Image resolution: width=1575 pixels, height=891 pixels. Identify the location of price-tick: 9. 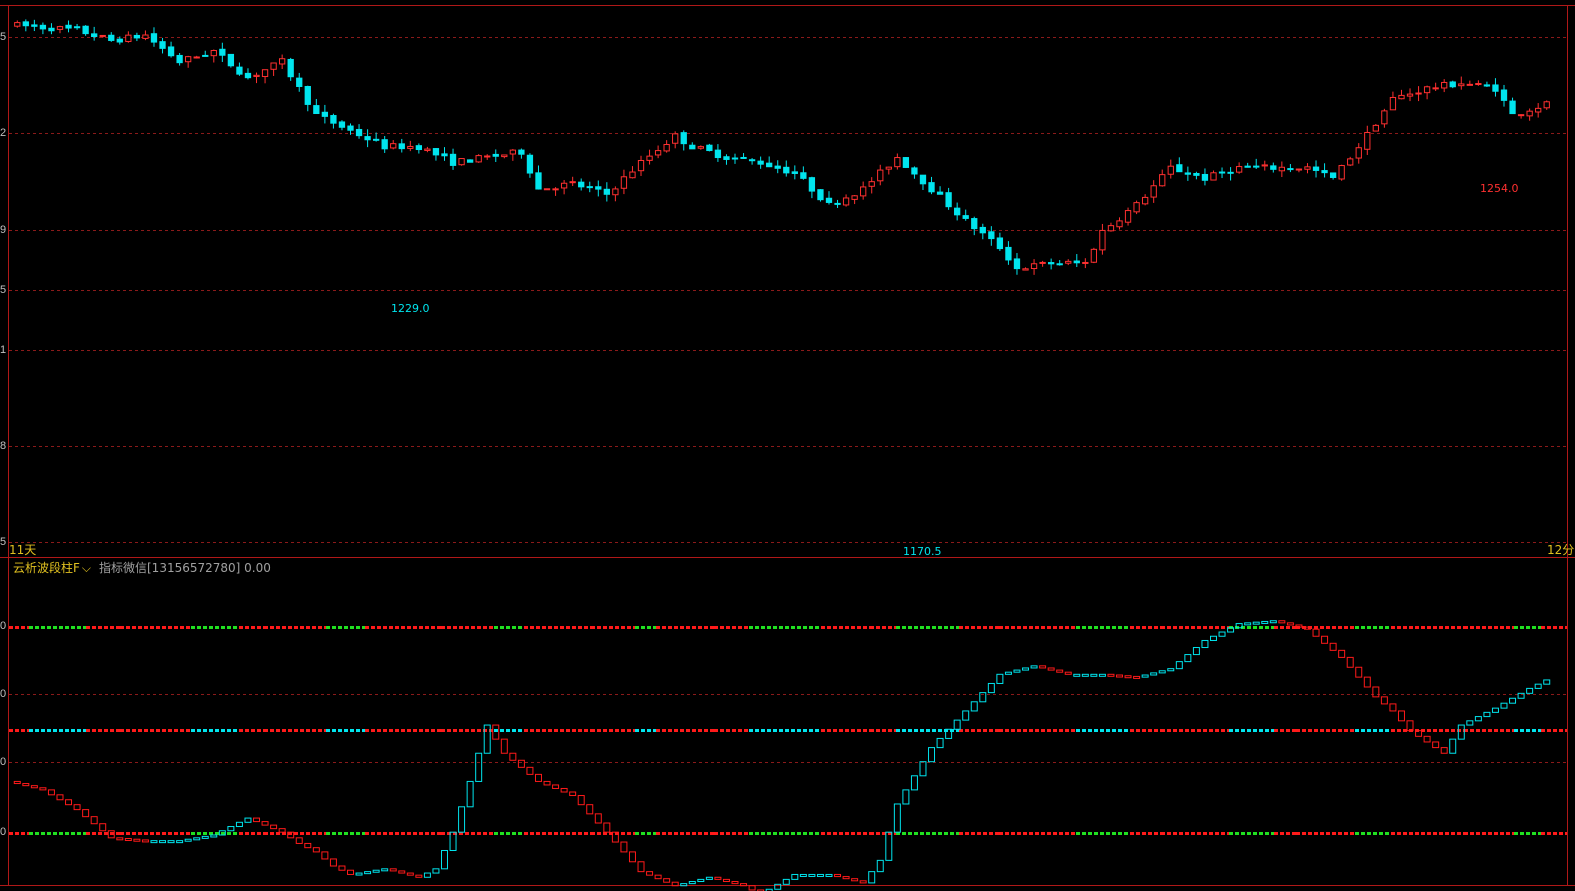
(3, 230).